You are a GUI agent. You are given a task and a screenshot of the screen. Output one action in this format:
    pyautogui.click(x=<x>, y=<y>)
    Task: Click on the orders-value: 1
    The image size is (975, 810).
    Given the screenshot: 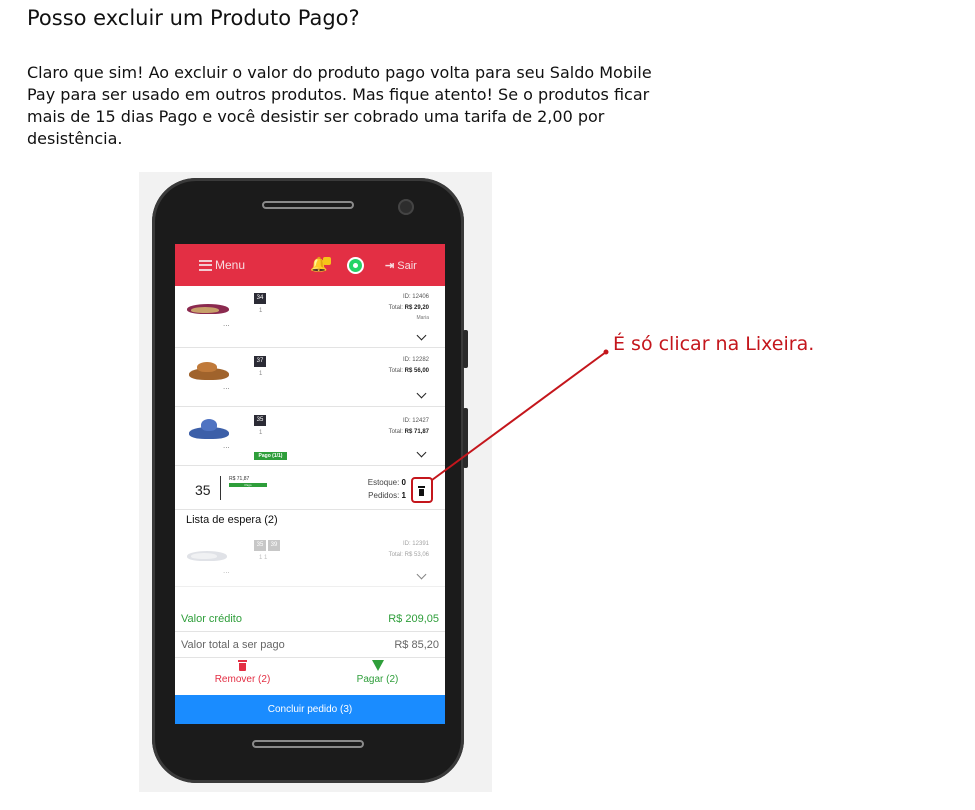 What is the action you would take?
    pyautogui.click(x=403, y=495)
    